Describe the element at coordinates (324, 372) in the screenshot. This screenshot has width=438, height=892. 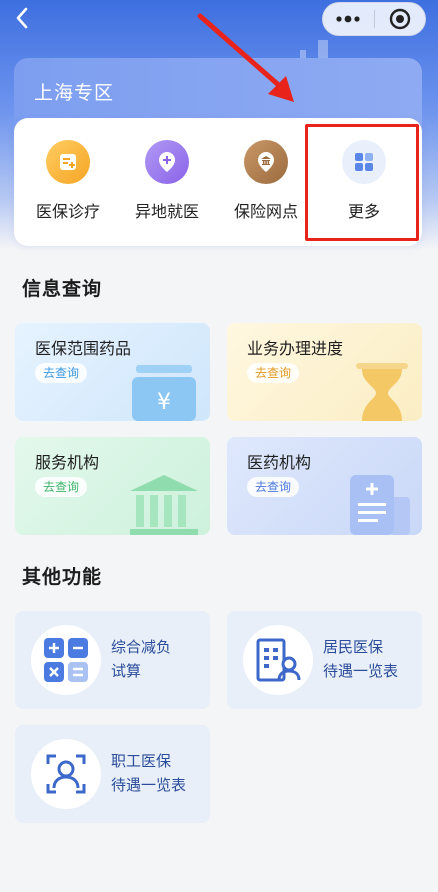
I see `info-card-business-progress: 业务办理进度 去查询` at that location.